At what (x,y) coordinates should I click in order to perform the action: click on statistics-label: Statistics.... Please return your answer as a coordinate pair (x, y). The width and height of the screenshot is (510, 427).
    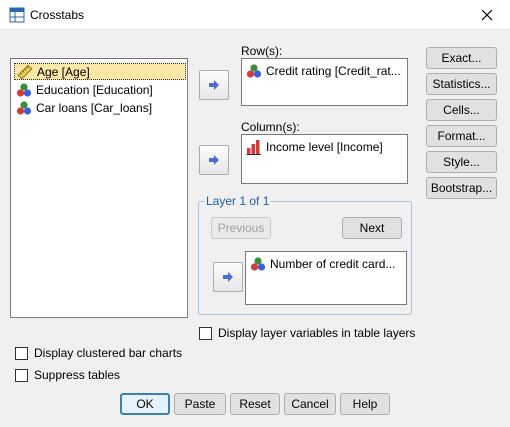
    Looking at the image, I should click on (461, 84).